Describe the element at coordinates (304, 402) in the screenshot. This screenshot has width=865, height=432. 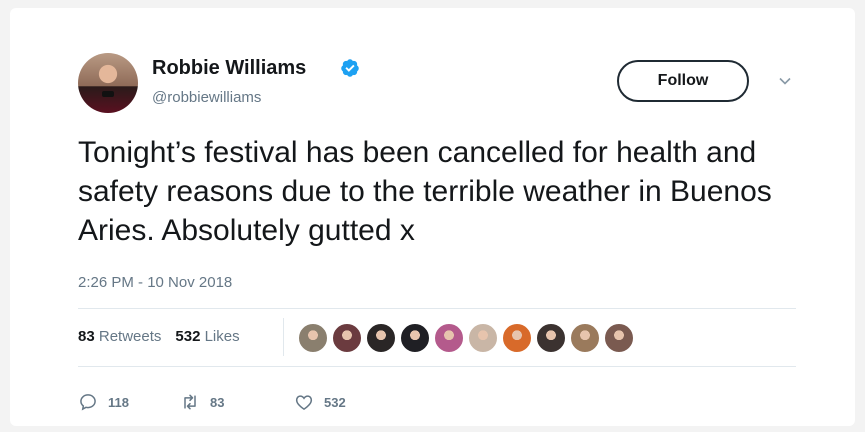
I see `heart-icon` at that location.